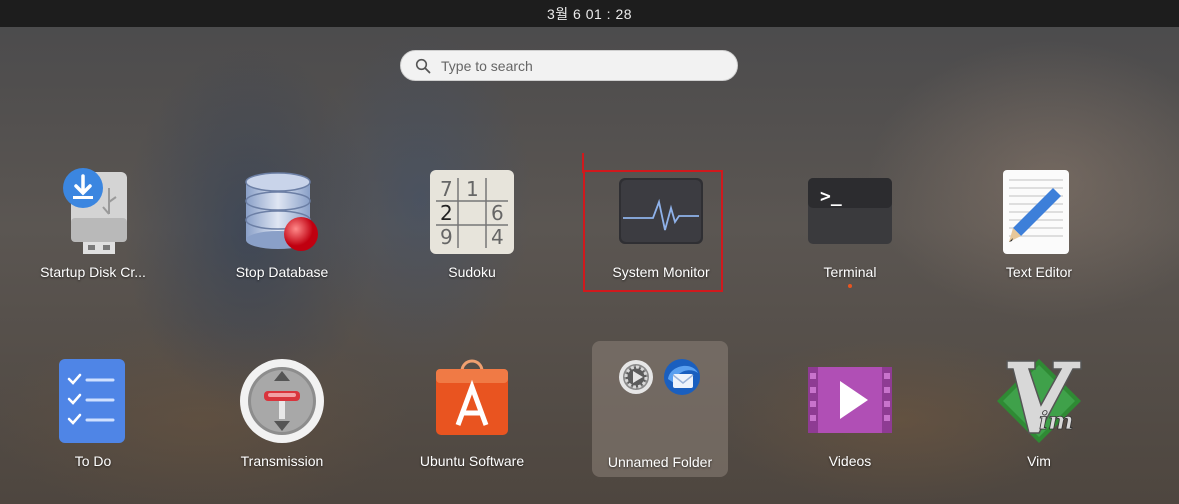  What do you see at coordinates (497, 237) in the screenshot?
I see `sudoku-digit: 4` at bounding box center [497, 237].